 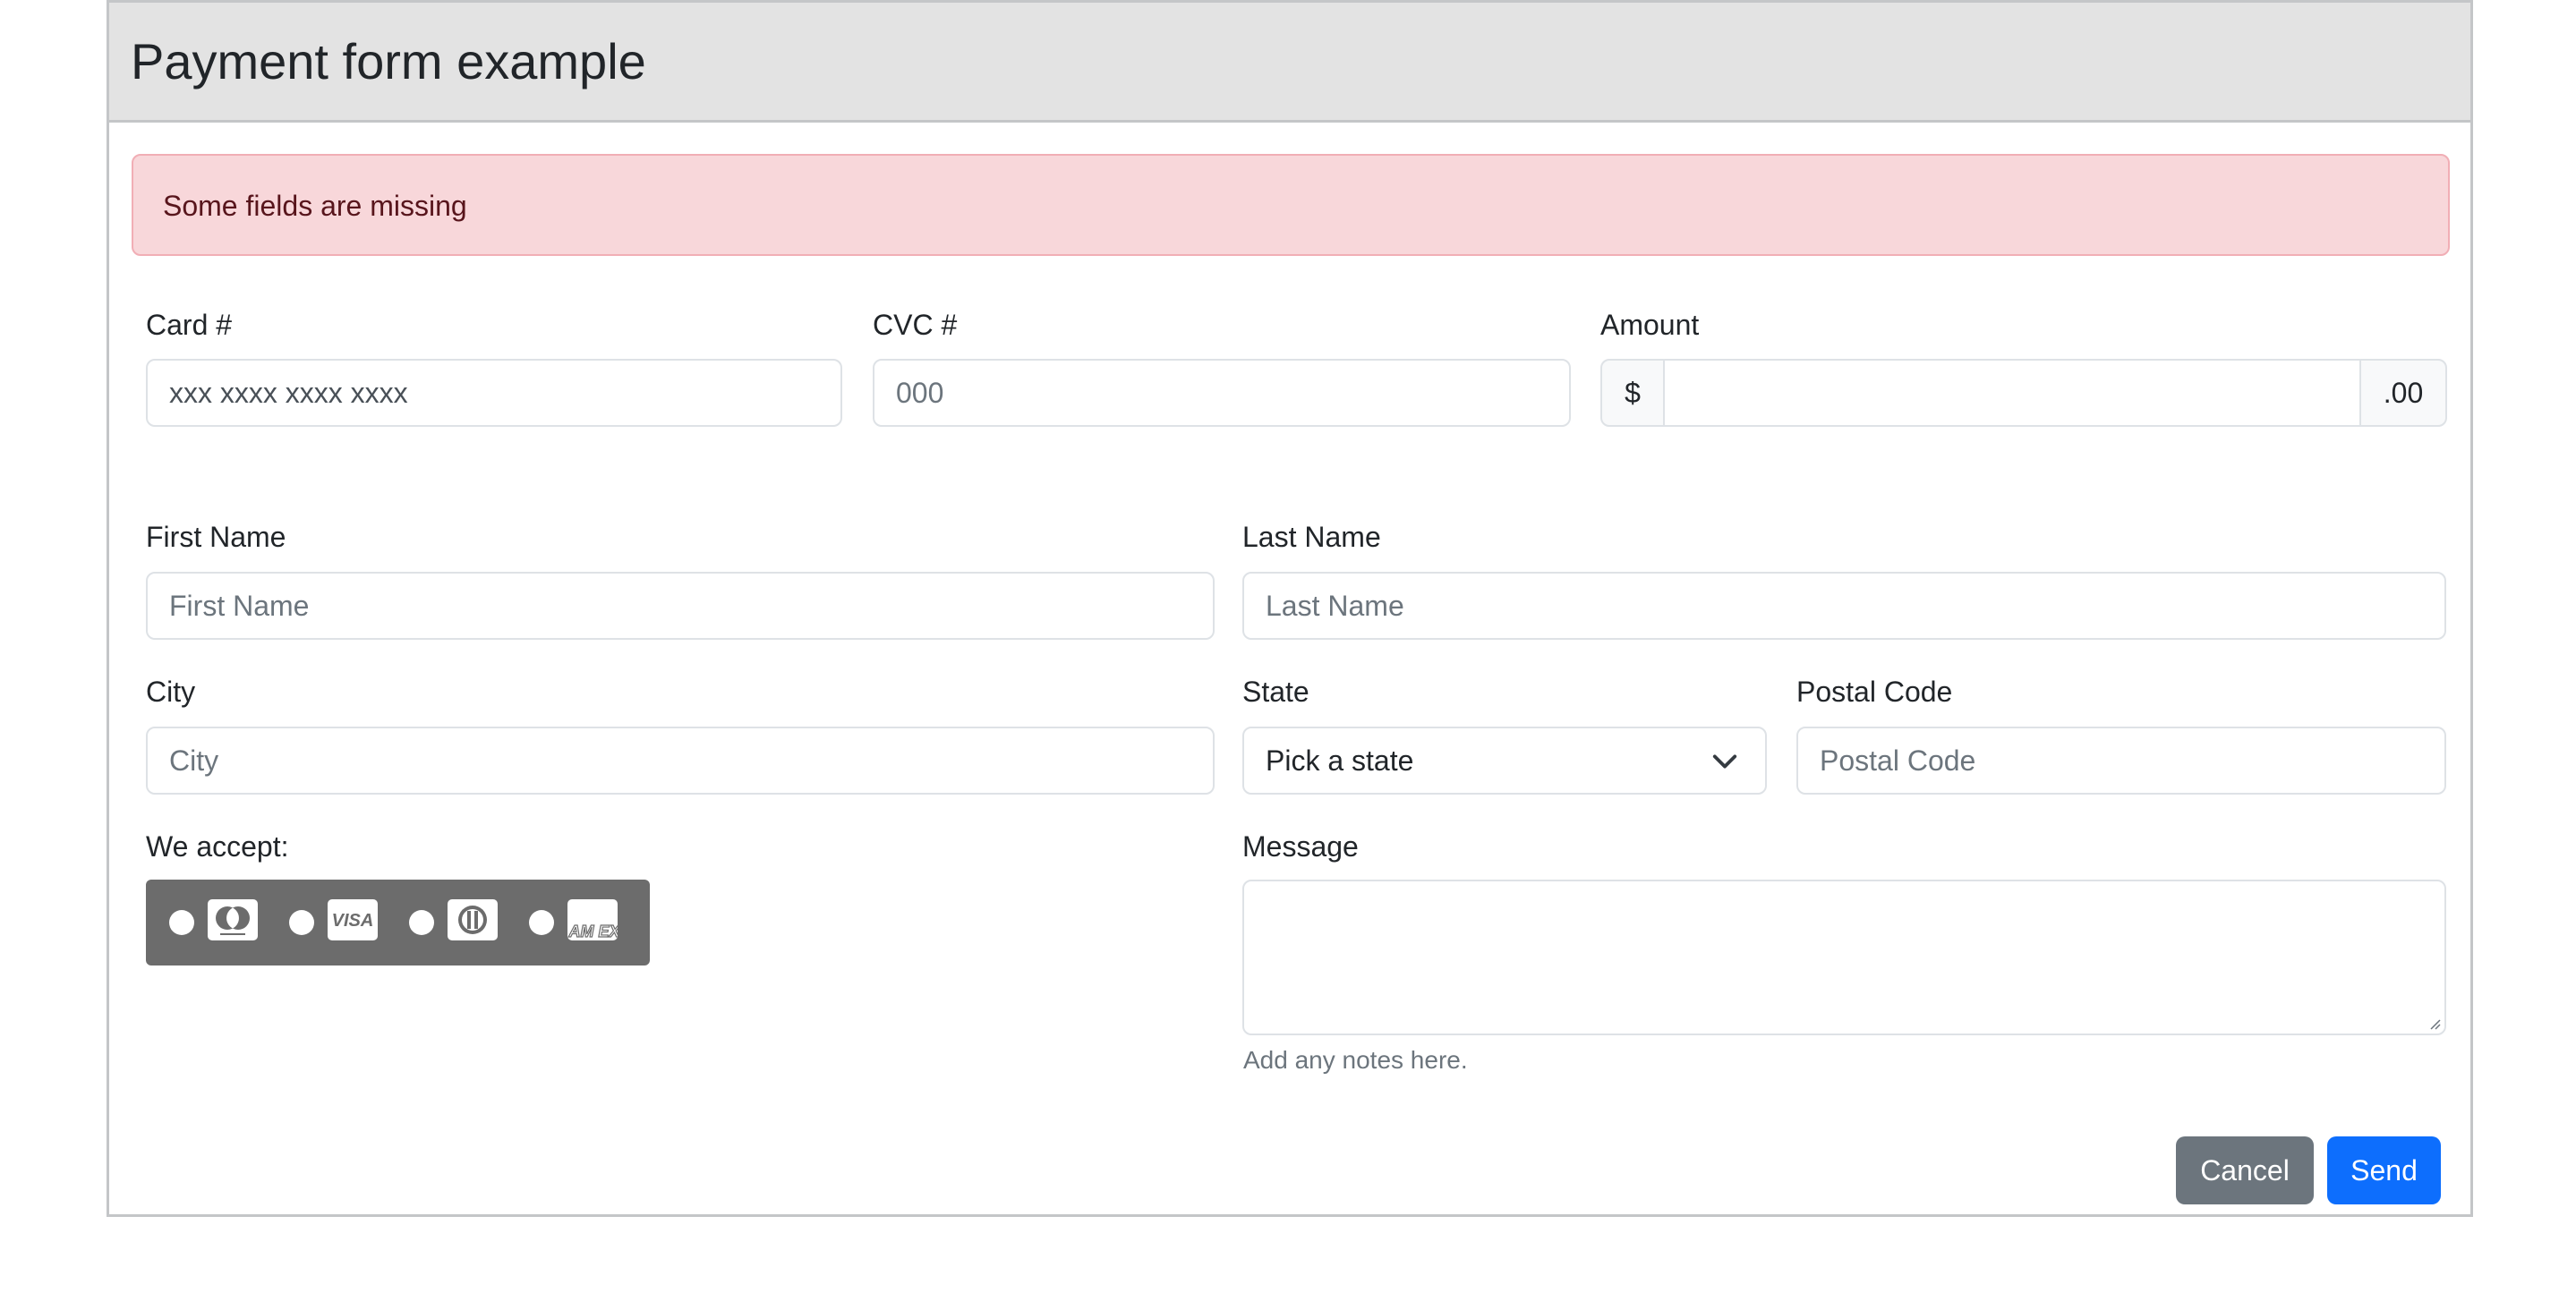 I want to click on card-type-selector: VISA AM EX, so click(x=398, y=922).